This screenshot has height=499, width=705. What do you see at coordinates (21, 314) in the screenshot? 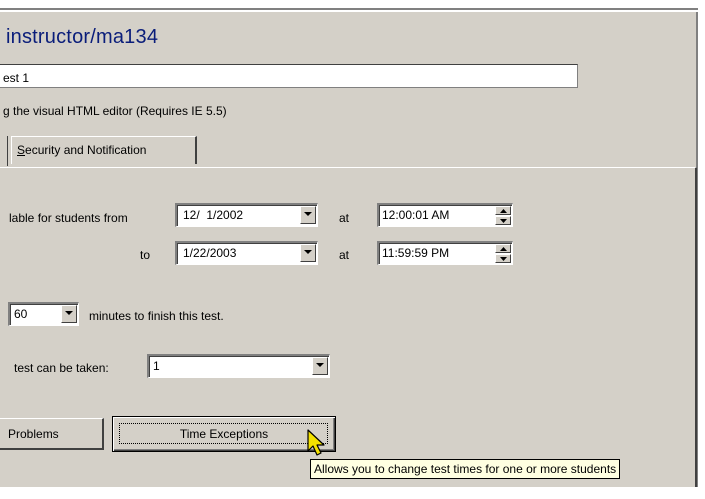
I see `minutes-value: 60` at bounding box center [21, 314].